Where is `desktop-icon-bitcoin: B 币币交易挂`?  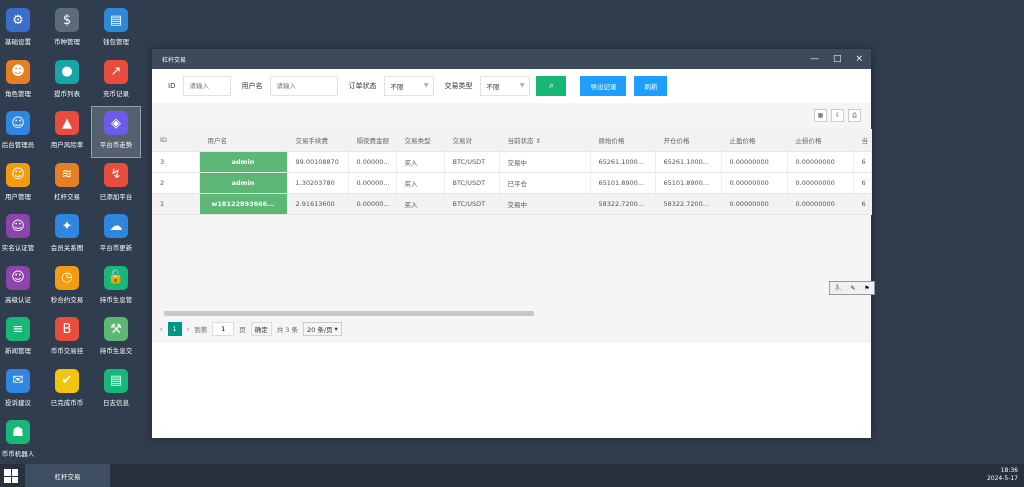
desktop-icon-bitcoin: B 币币交易挂 is located at coordinates (67, 338).